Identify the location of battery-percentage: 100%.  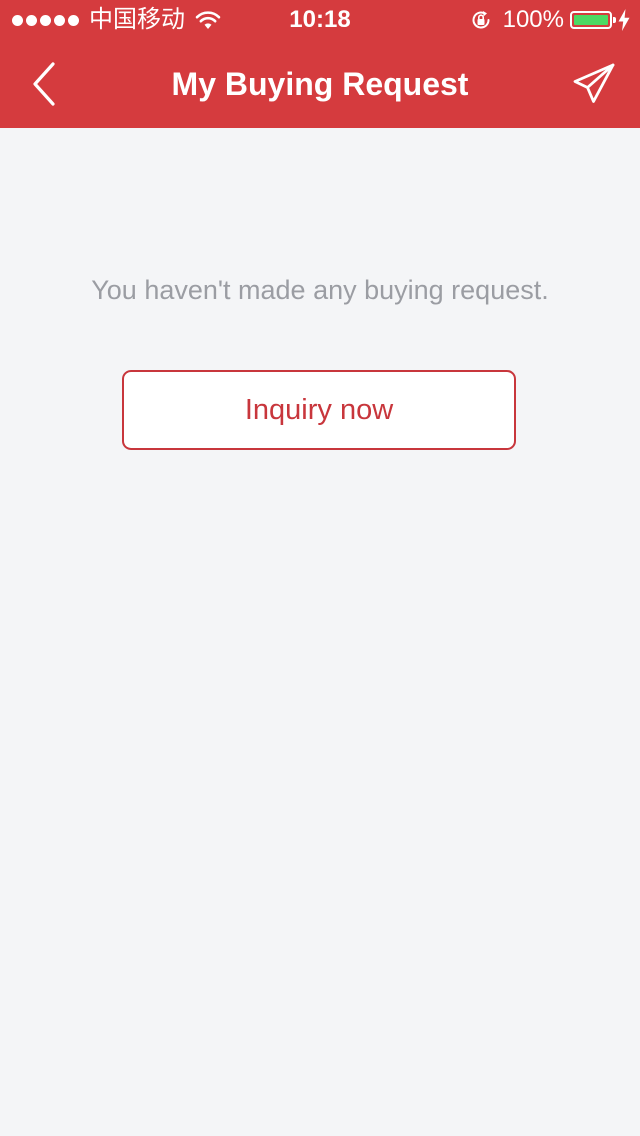
(533, 19).